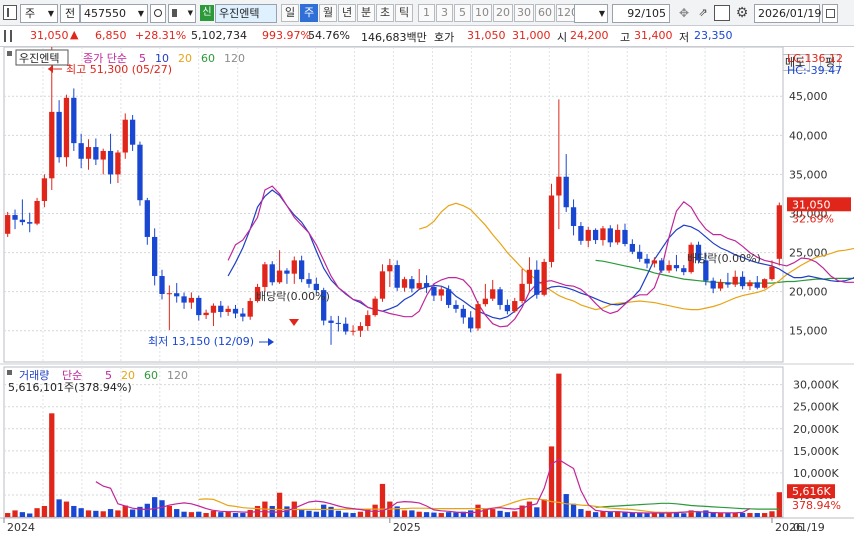 The image size is (854, 543). I want to click on interval-custom-input: ▼, so click(591, 13).